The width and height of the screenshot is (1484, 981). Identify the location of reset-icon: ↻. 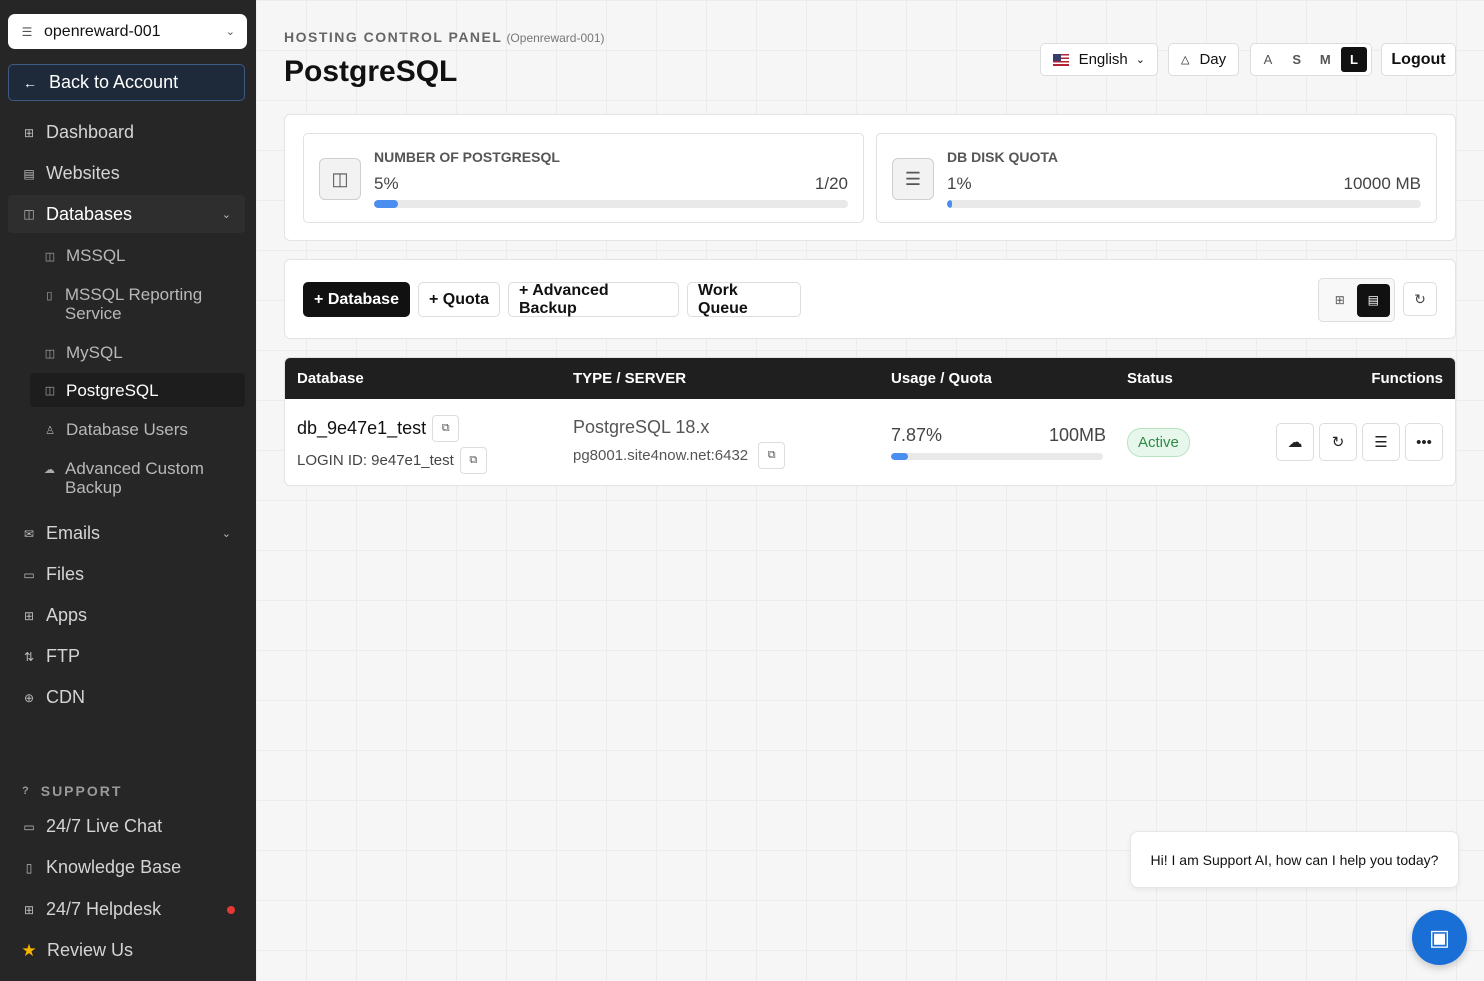
(1338, 442).